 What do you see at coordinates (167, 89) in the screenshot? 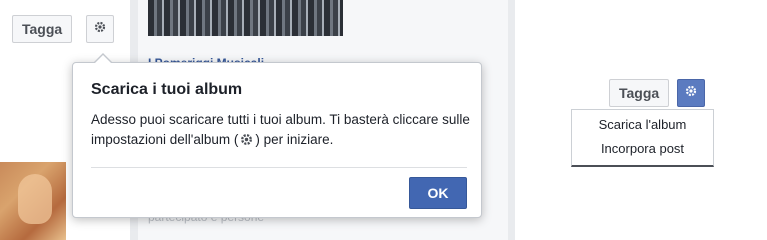
I see `popover-title: Scarica i tuoi album` at bounding box center [167, 89].